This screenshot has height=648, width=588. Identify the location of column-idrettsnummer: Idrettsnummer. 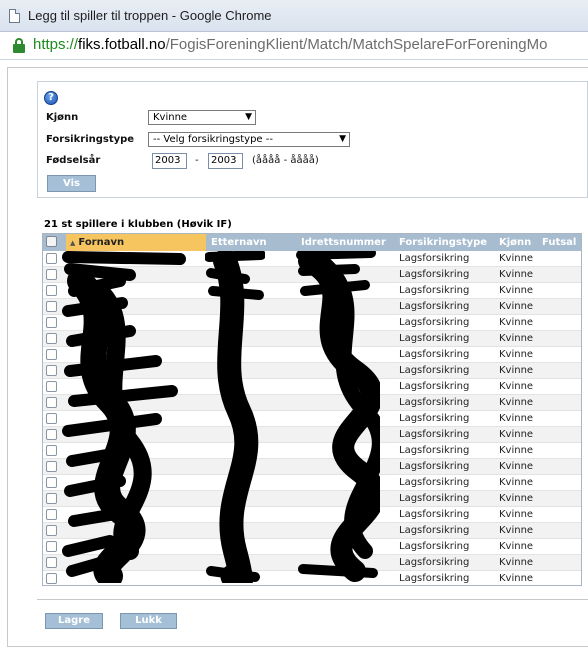
(343, 242).